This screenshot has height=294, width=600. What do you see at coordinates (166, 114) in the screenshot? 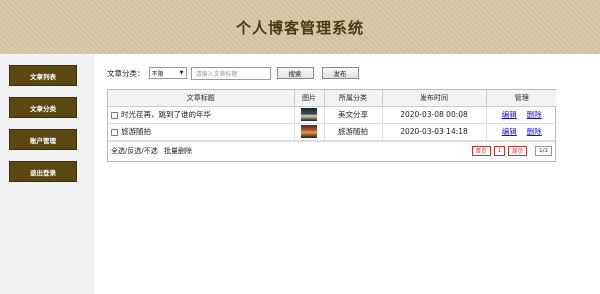
I see `article-title: 时光荏苒，跳到了谁的年华` at bounding box center [166, 114].